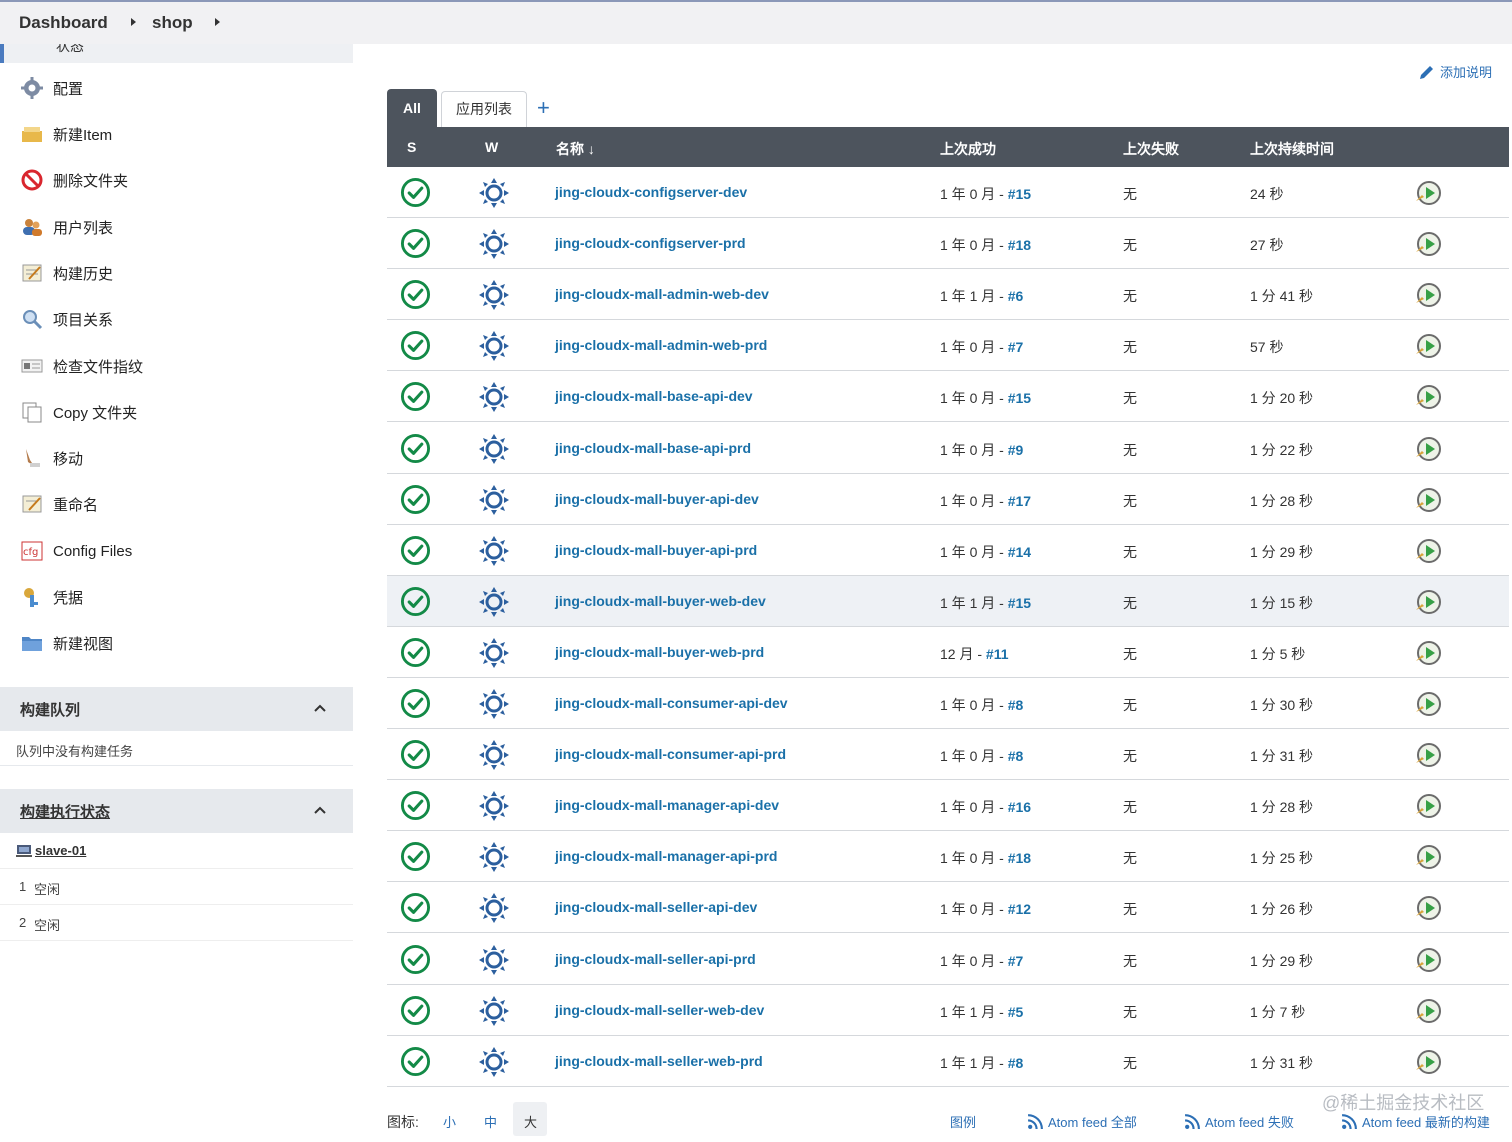 The height and width of the screenshot is (1142, 1512). What do you see at coordinates (176, 88) in the screenshot?
I see `sidebar-item: 配置` at bounding box center [176, 88].